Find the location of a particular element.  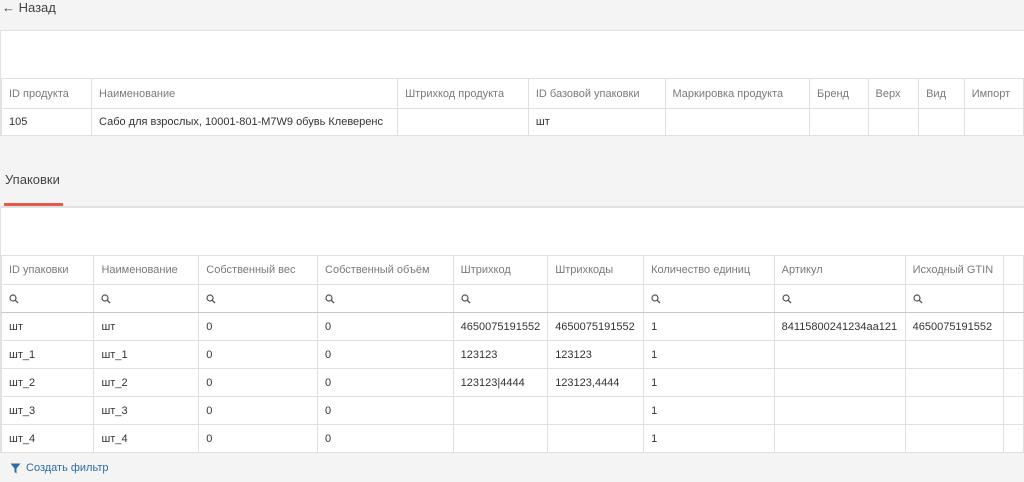

filter-row is located at coordinates (512, 298).